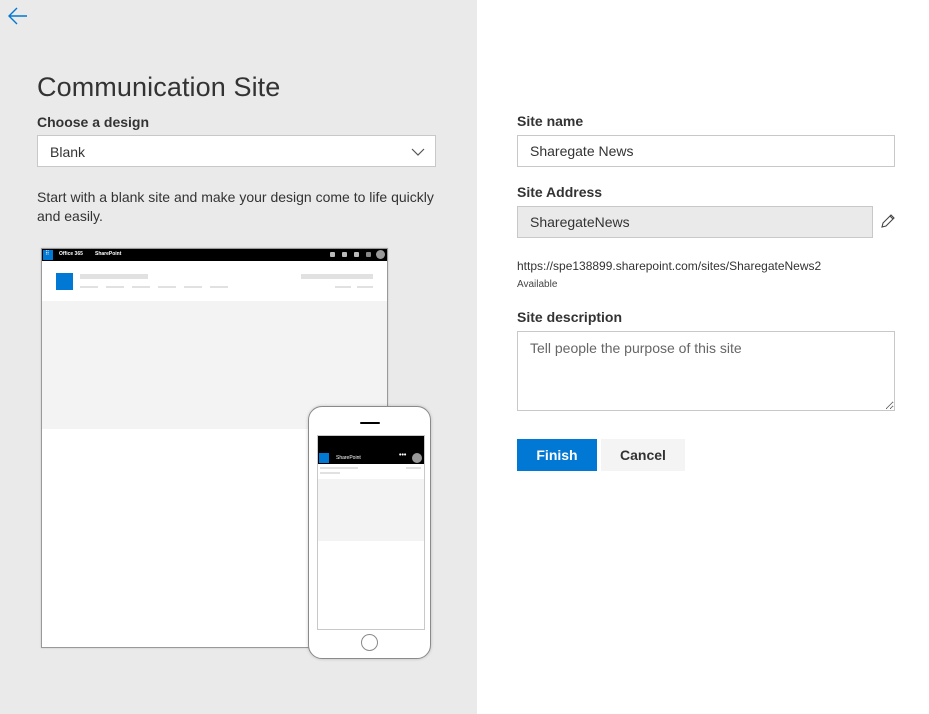  What do you see at coordinates (236, 151) in the screenshot?
I see `design-dropdown: Blank` at bounding box center [236, 151].